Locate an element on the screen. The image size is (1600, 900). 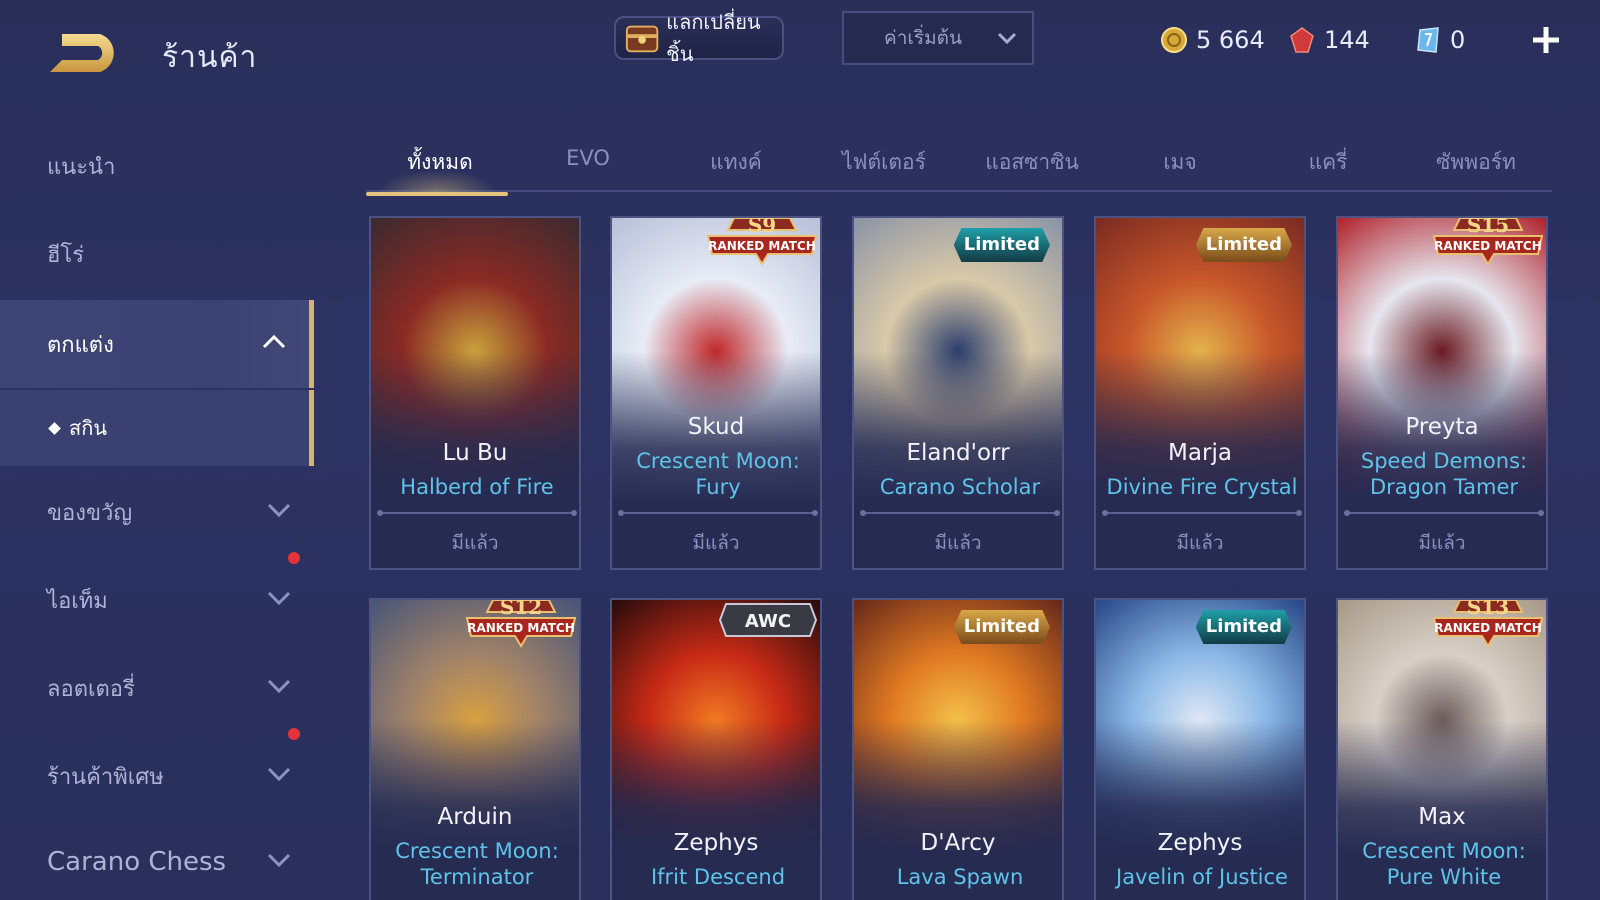
sidebar-subitem-label: สกิน is located at coordinates (88, 428).